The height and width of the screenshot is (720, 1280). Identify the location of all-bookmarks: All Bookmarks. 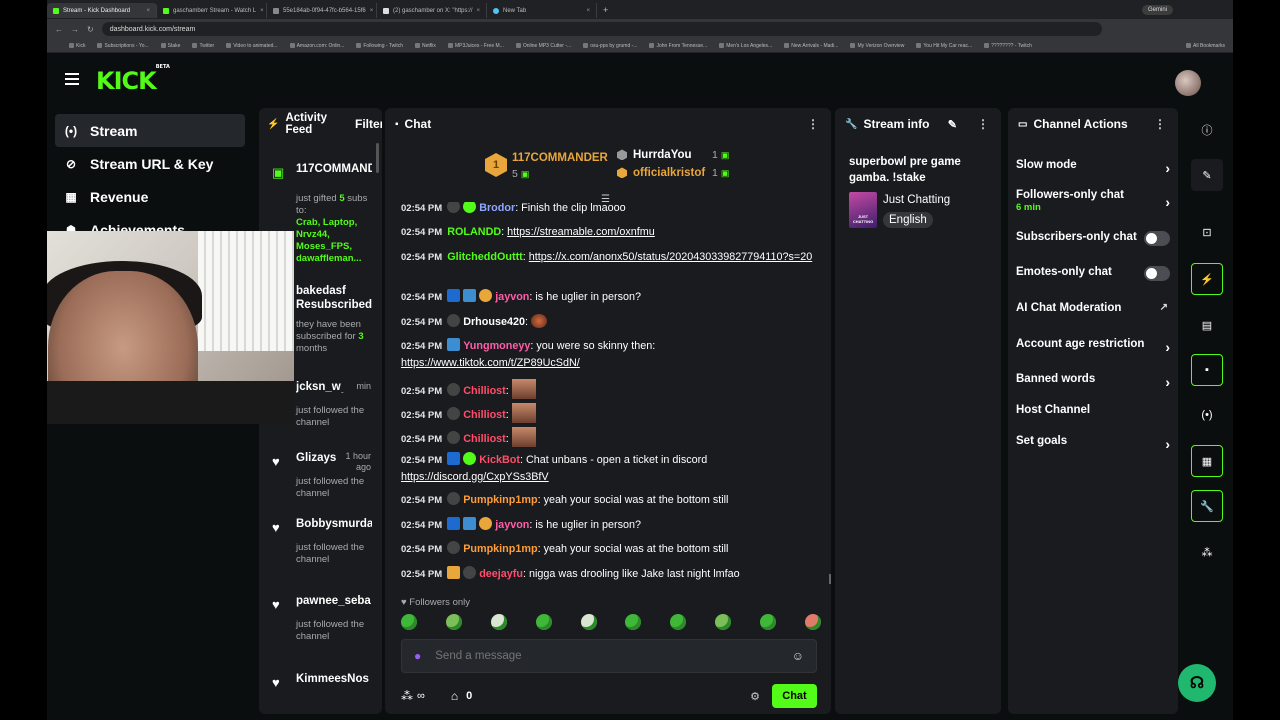
(1205, 46).